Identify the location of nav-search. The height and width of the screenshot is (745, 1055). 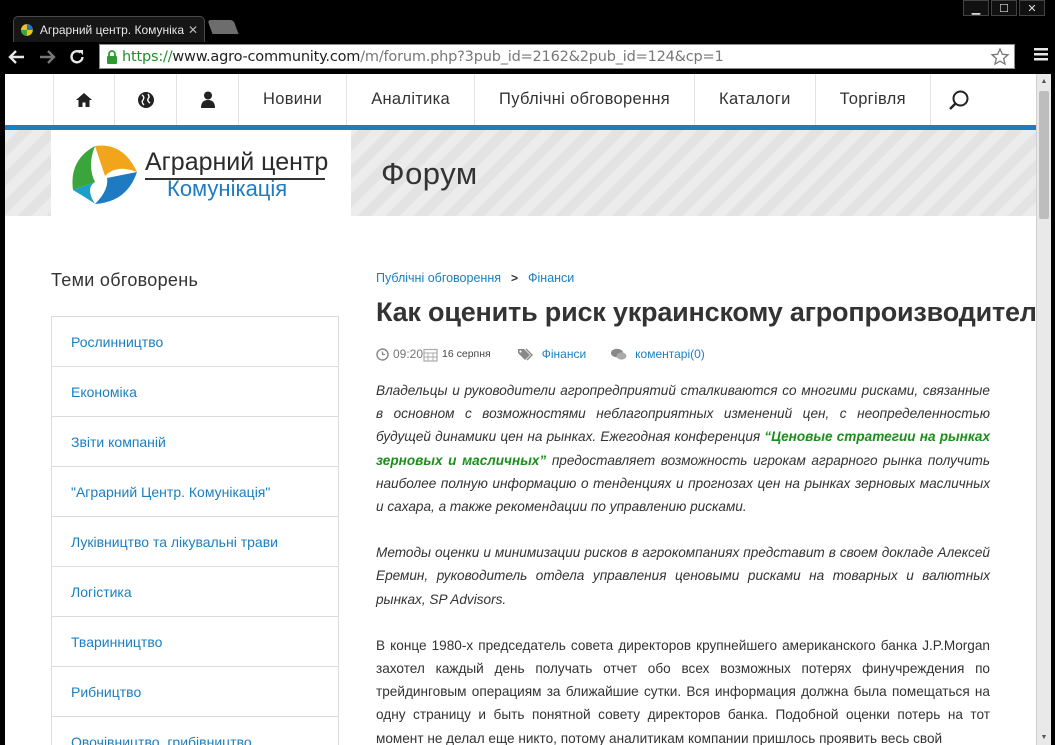
(959, 99).